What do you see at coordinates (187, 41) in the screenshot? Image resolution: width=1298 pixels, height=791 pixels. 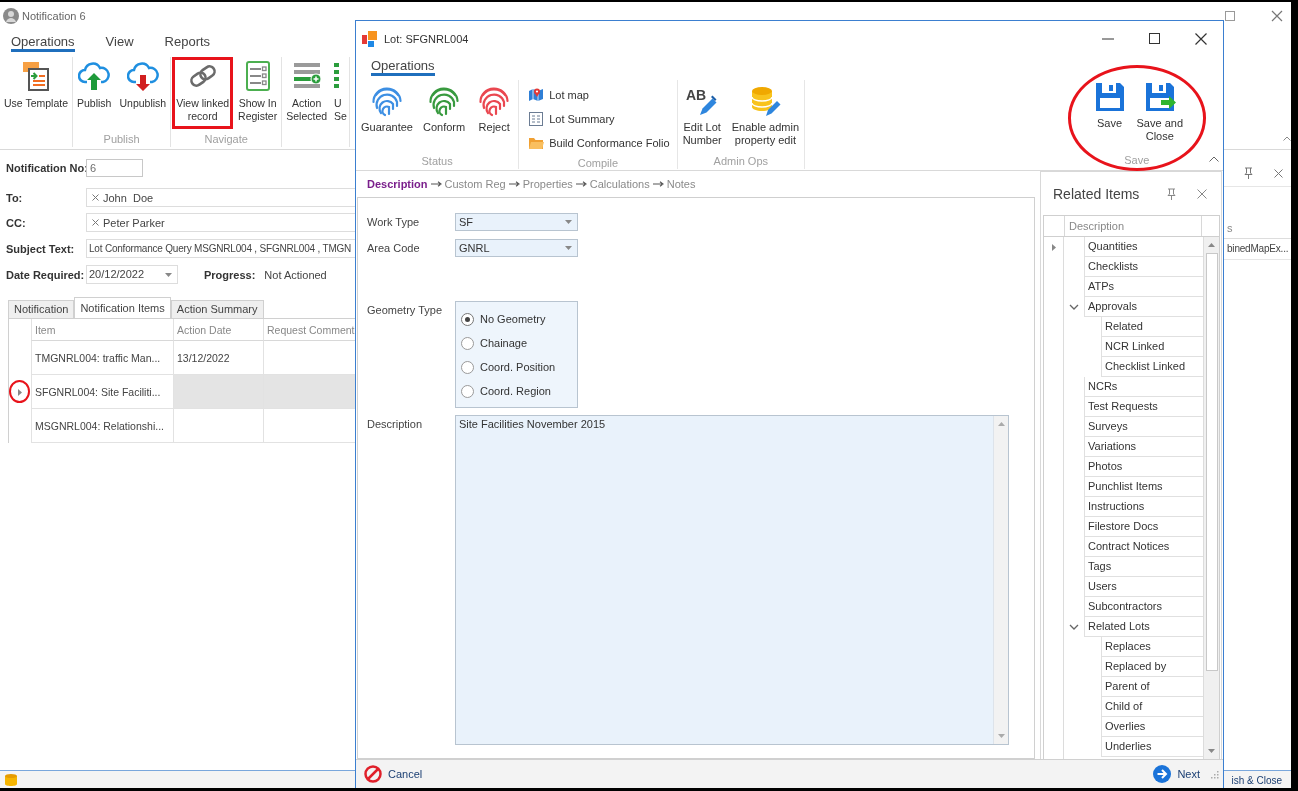 I see `ribbon-tab: Reports` at bounding box center [187, 41].